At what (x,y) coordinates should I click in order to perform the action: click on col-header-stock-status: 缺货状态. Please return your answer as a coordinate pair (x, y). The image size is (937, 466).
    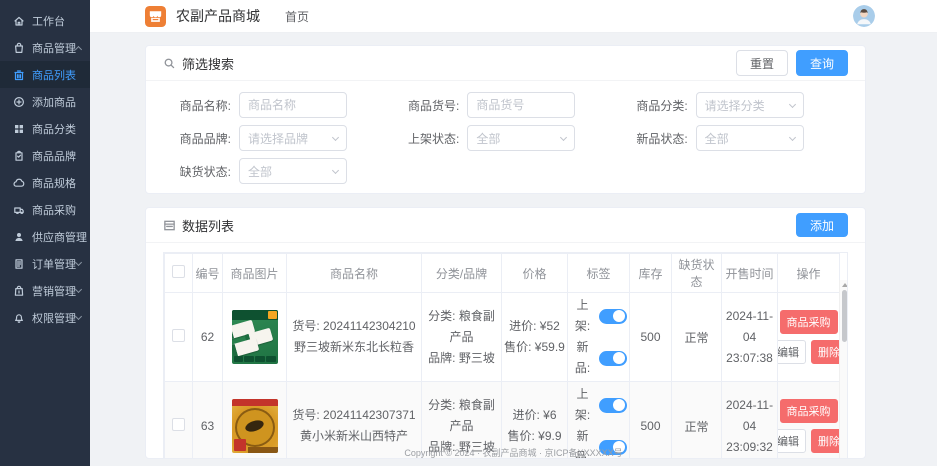
    Looking at the image, I should click on (696, 273).